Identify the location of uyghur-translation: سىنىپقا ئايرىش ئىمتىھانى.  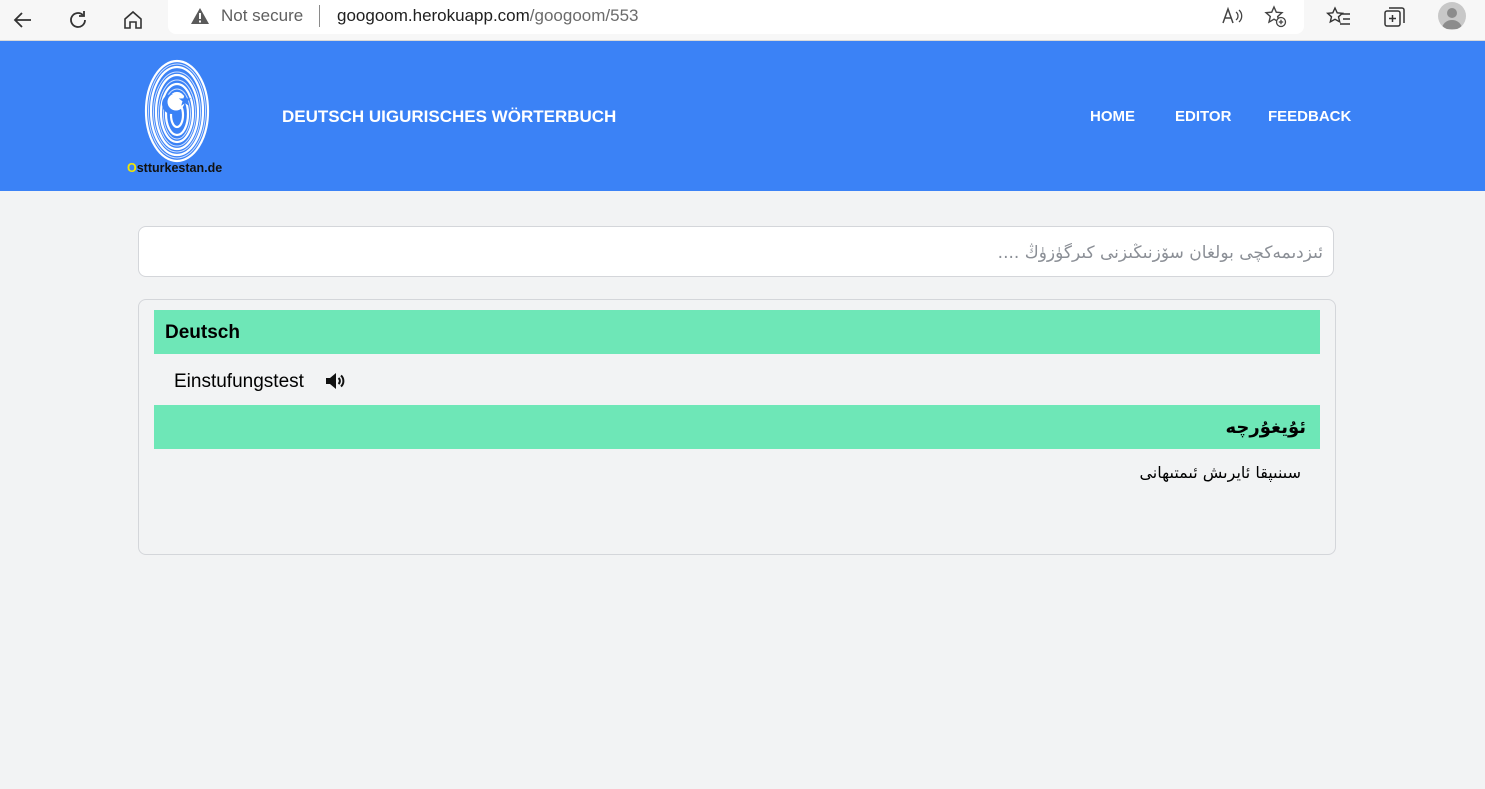
(1220, 472).